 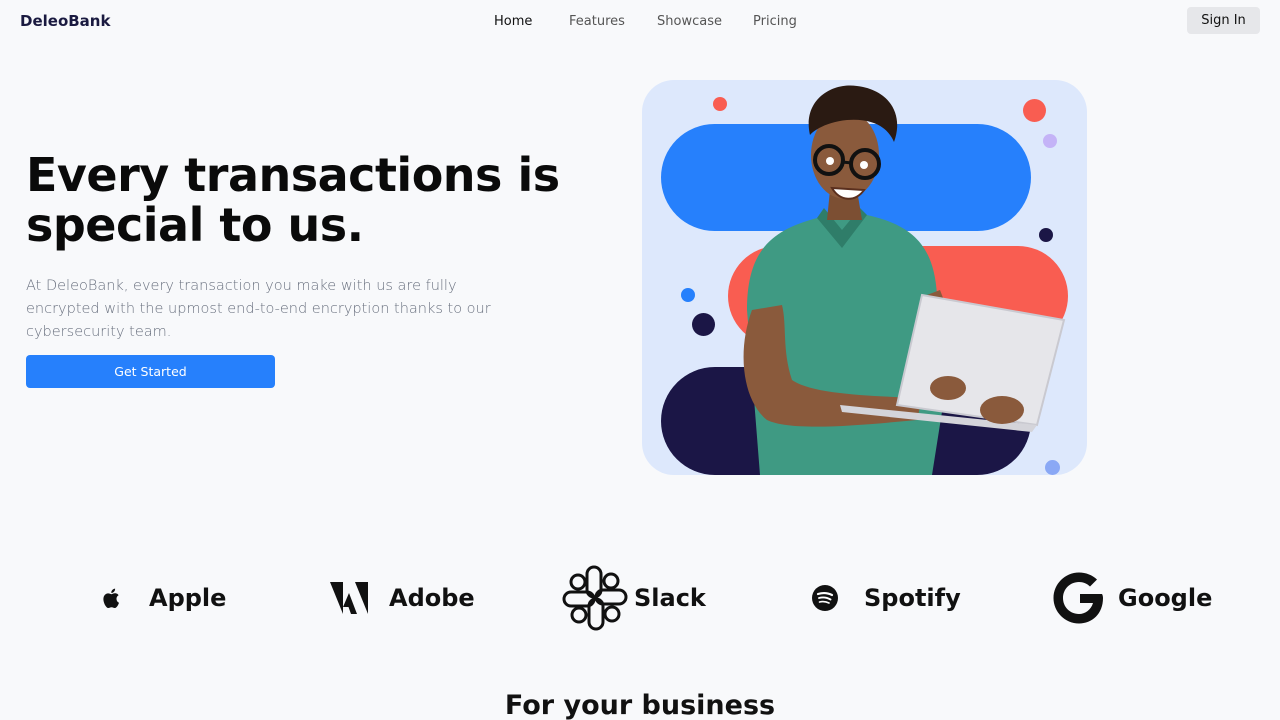 I want to click on sign-in-button: Sign In, so click(x=1223, y=20).